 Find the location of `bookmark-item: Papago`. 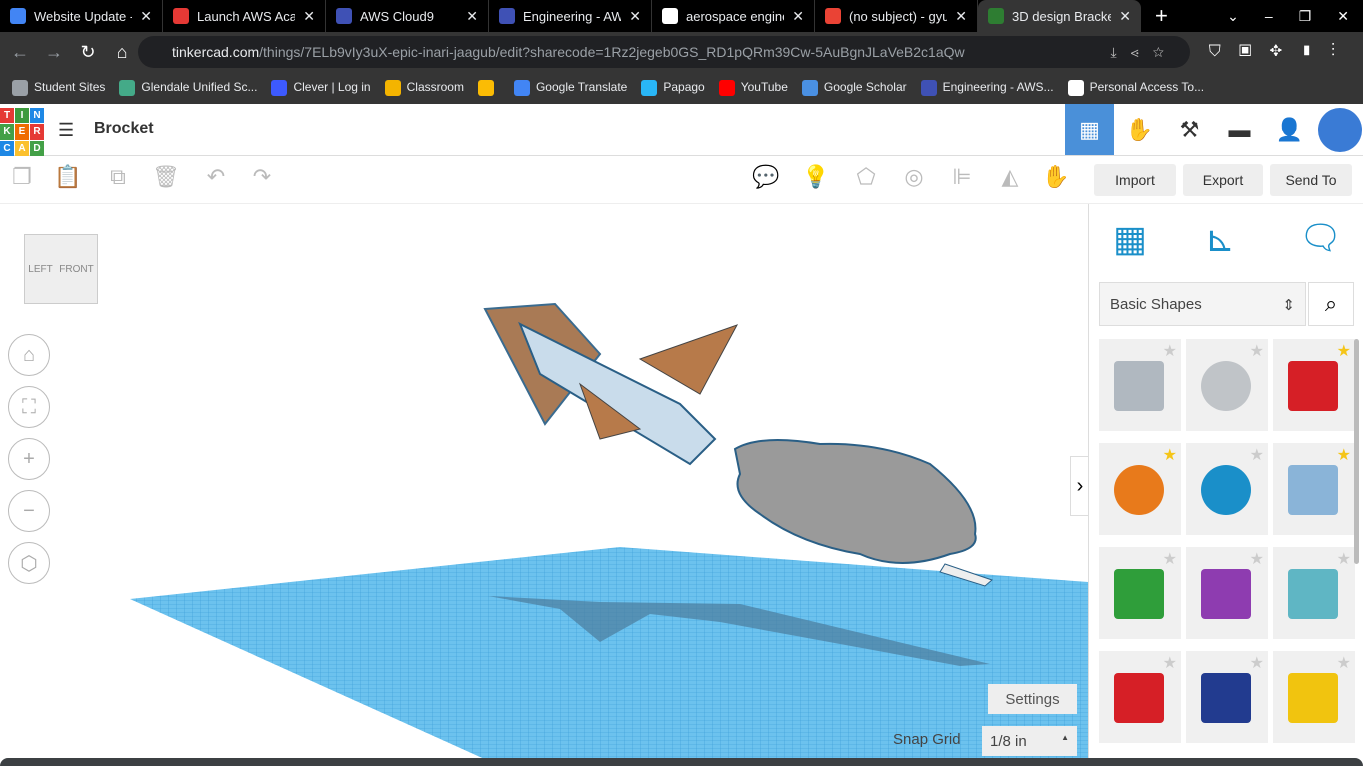

bookmark-item: Papago is located at coordinates (673, 88).